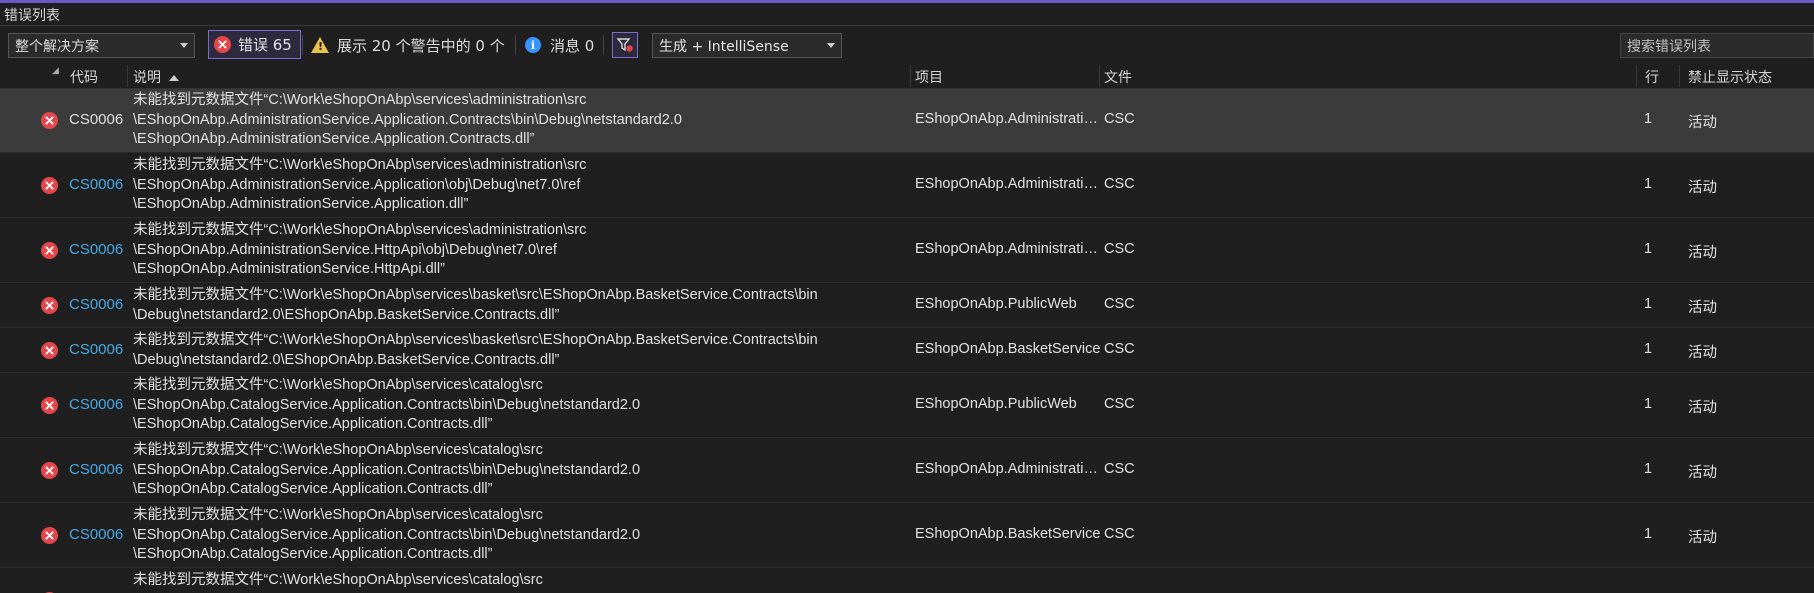 This screenshot has width=1814, height=593. I want to click on filter-icon, so click(624, 45).